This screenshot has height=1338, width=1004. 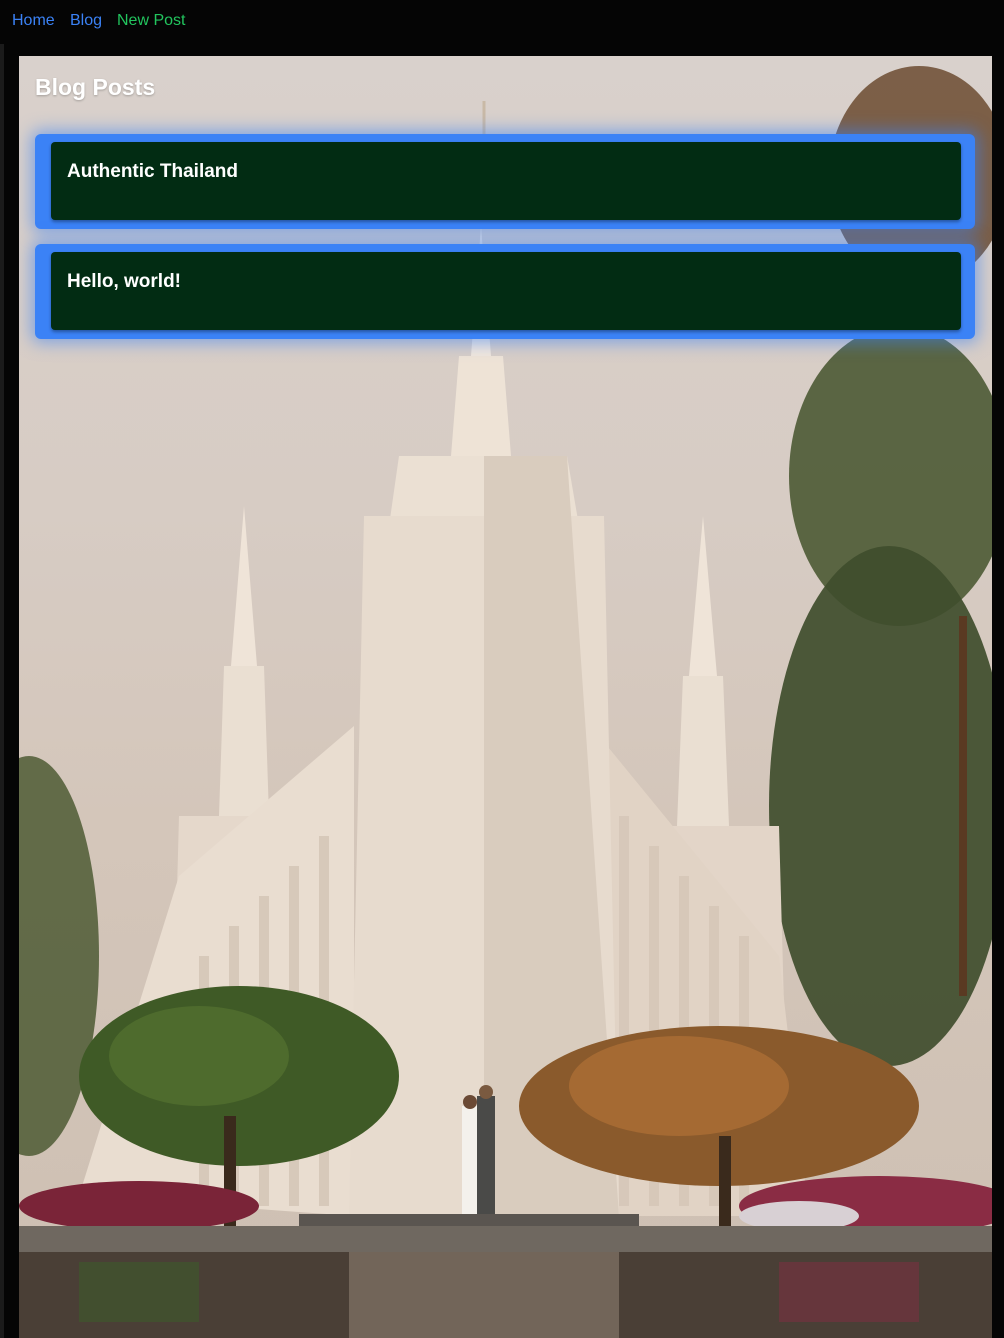 What do you see at coordinates (152, 171) in the screenshot?
I see `post-title: Authentic Thailand` at bounding box center [152, 171].